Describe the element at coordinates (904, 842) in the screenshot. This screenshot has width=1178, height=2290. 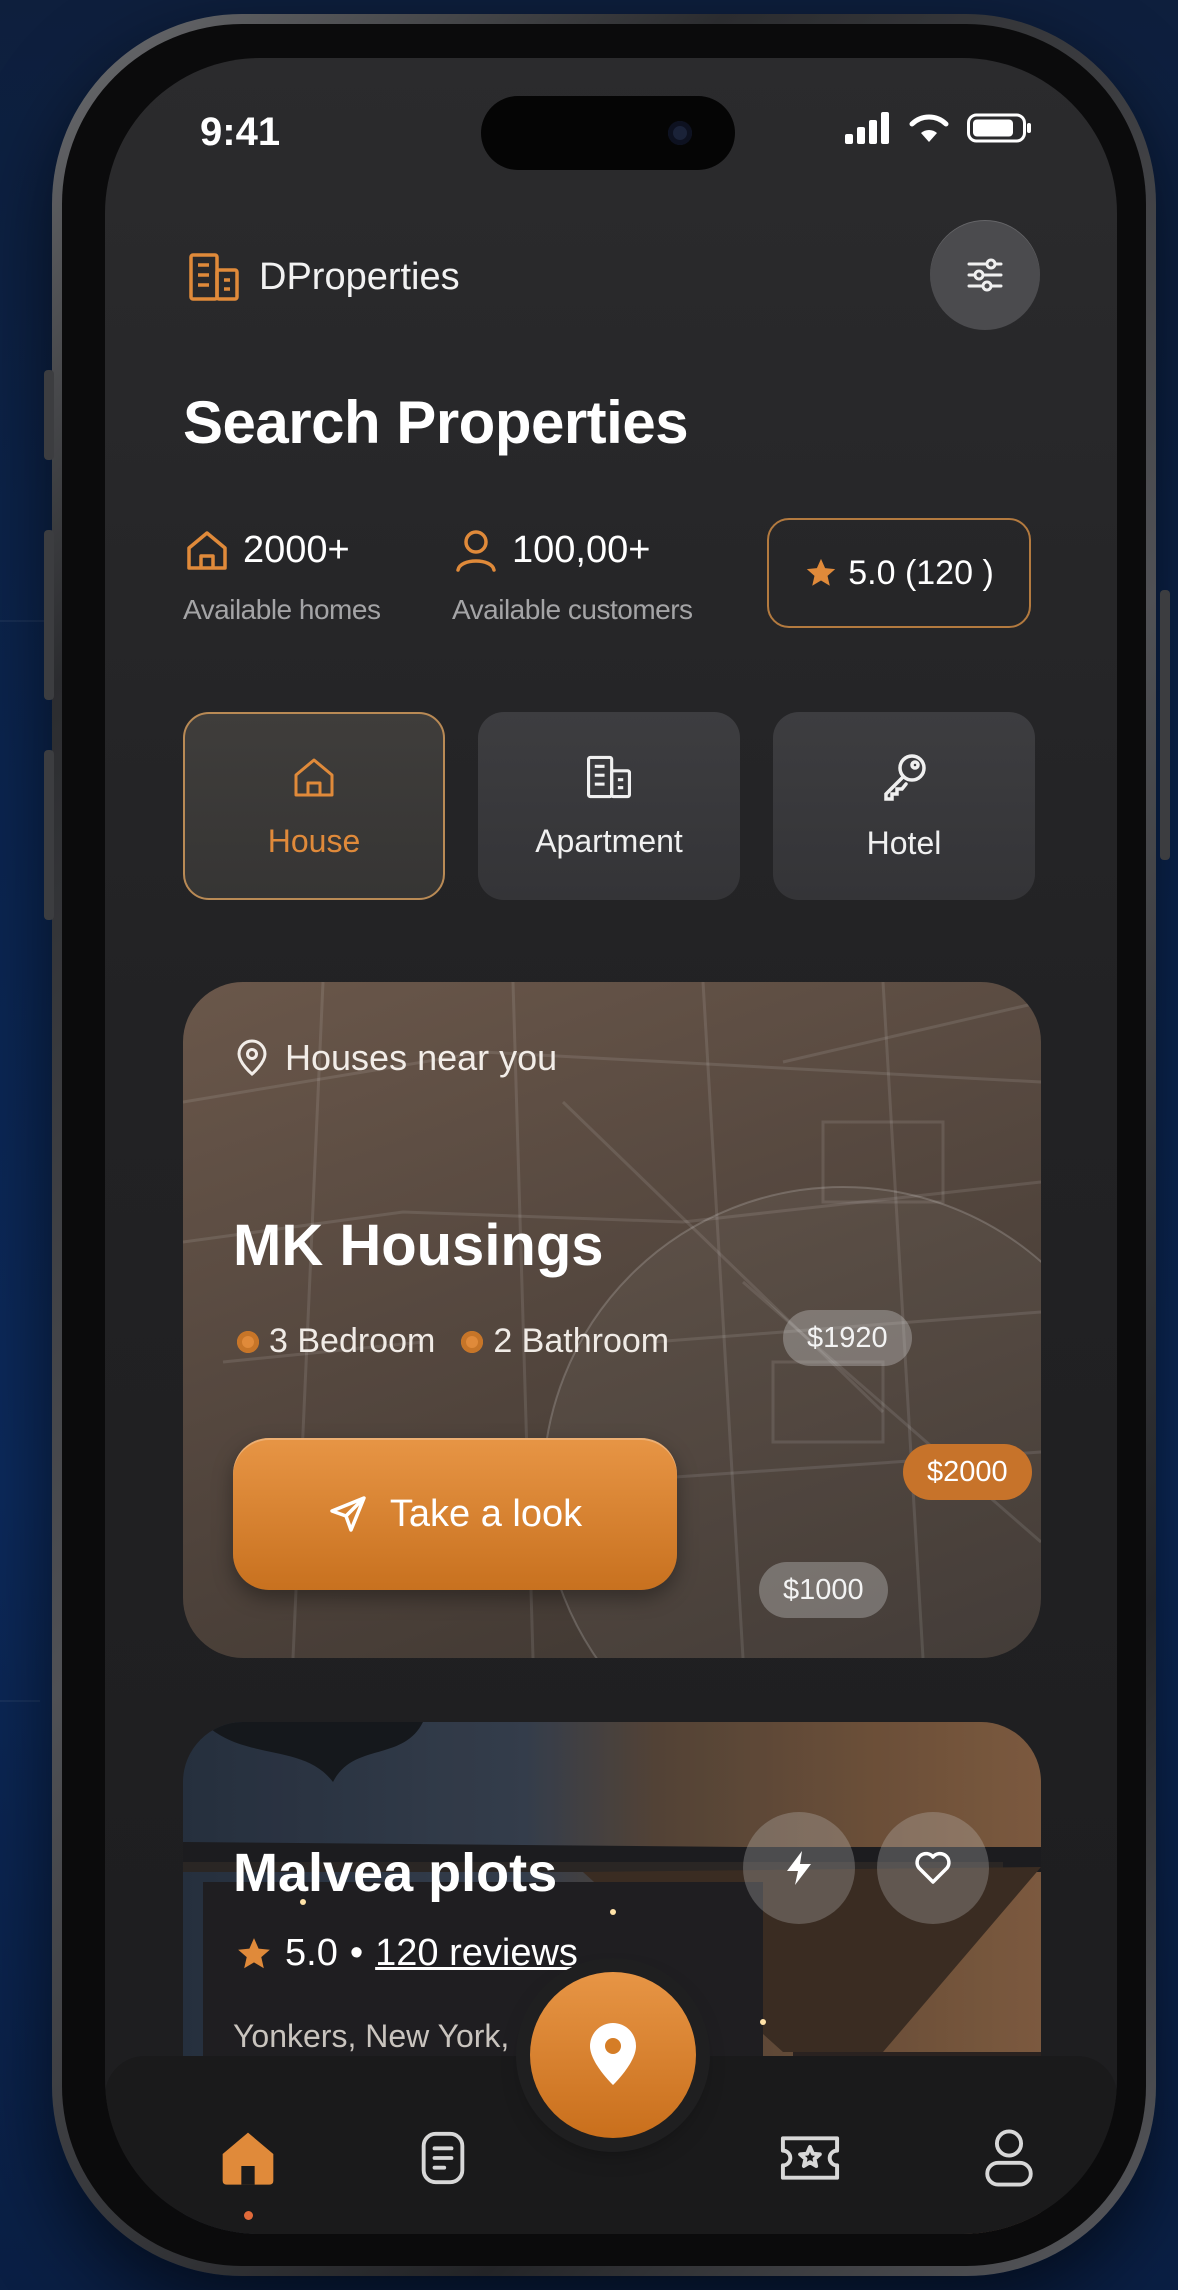
I see `category-label: Hotel` at that location.